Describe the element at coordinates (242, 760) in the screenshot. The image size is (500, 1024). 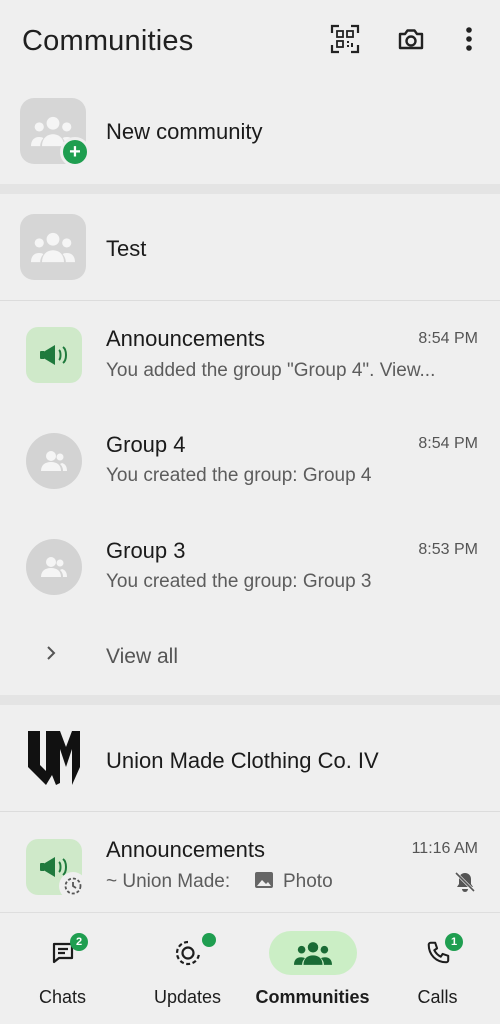
I see `community-name: Union Made Clothing Co. IV` at that location.